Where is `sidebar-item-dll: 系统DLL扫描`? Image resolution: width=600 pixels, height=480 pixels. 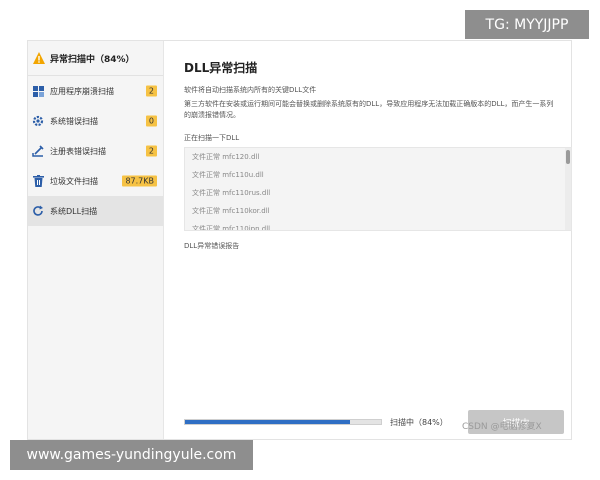
sidebar-item-dll: 系统DLL扫描 is located at coordinates (95, 211).